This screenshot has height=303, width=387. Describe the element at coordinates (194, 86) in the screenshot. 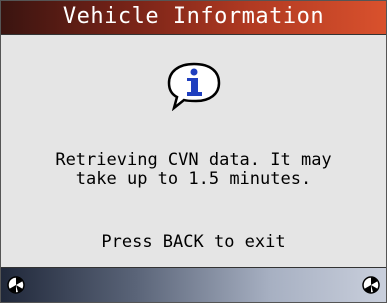

I see `info-speech-bubble-icon` at that location.